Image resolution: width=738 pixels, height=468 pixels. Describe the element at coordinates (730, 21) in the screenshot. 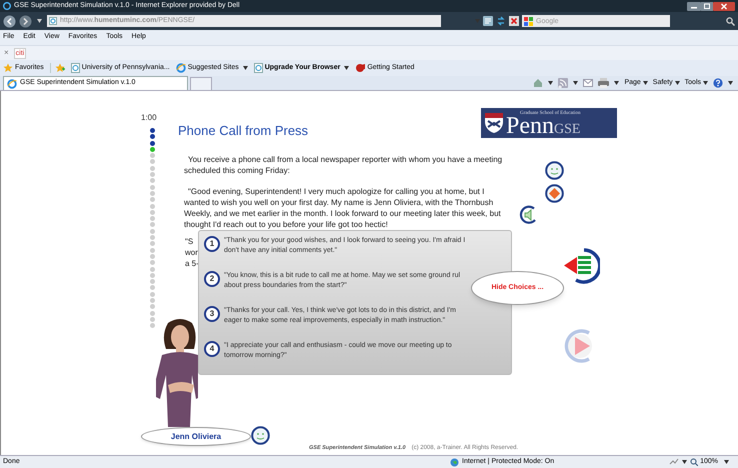

I see `search-icon` at that location.